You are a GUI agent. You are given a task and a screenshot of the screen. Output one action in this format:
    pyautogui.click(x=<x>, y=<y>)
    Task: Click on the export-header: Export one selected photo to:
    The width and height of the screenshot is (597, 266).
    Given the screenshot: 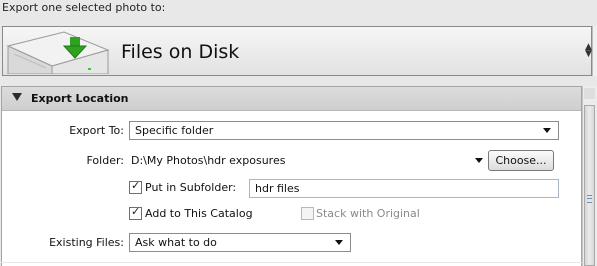 What is the action you would take?
    pyautogui.click(x=84, y=7)
    